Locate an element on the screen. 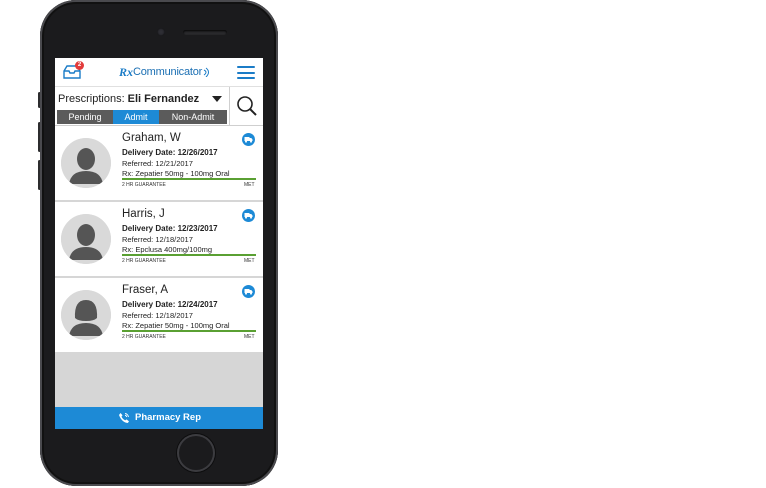 The image size is (766, 488). referred-date: Referred: 12/21/2017 is located at coordinates (157, 163).